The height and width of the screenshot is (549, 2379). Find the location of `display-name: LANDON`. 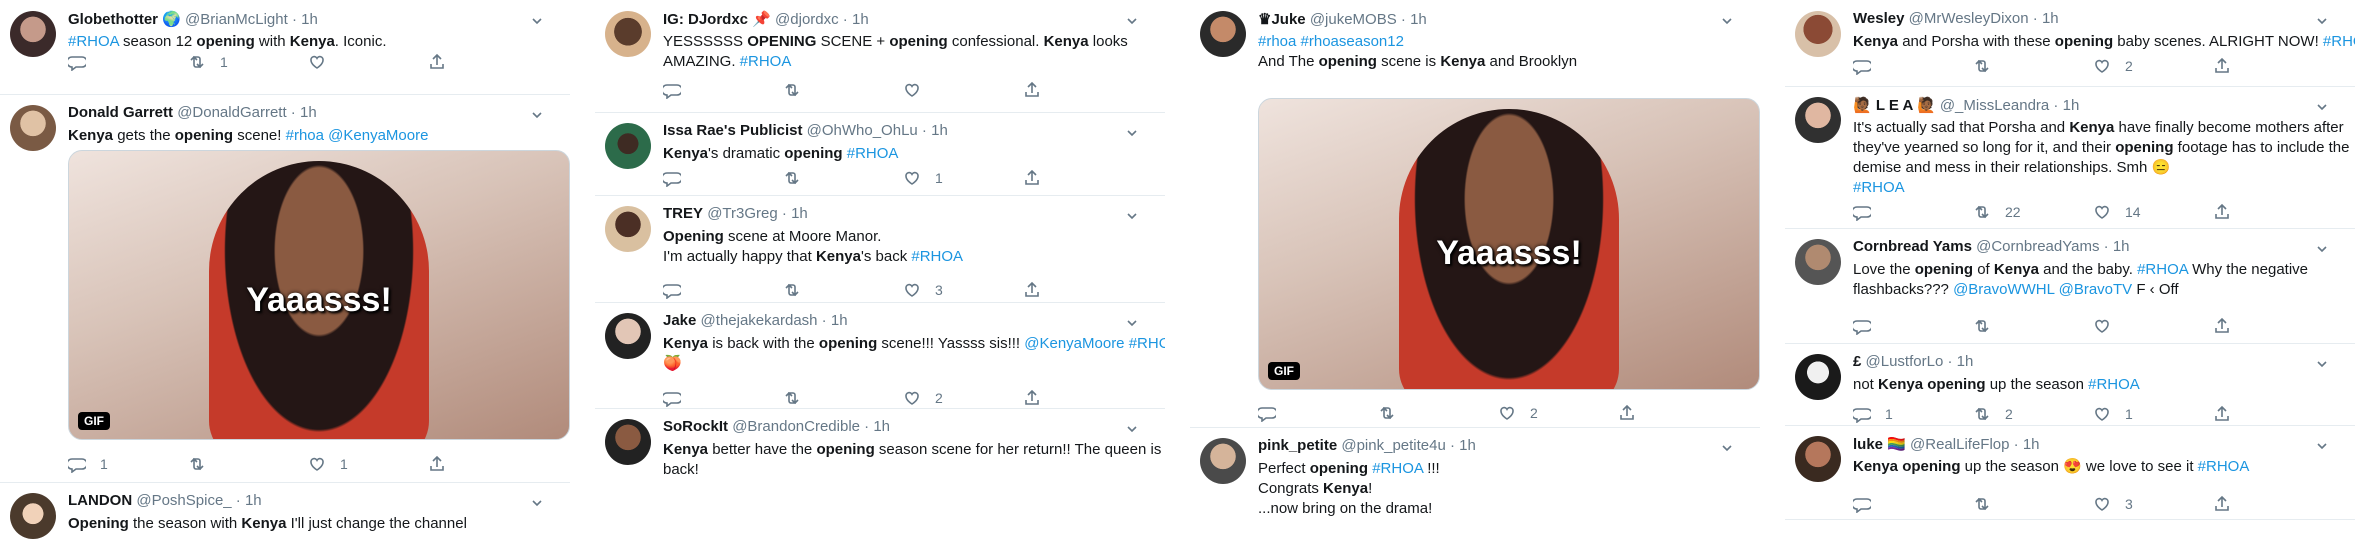

display-name: LANDON is located at coordinates (100, 500).